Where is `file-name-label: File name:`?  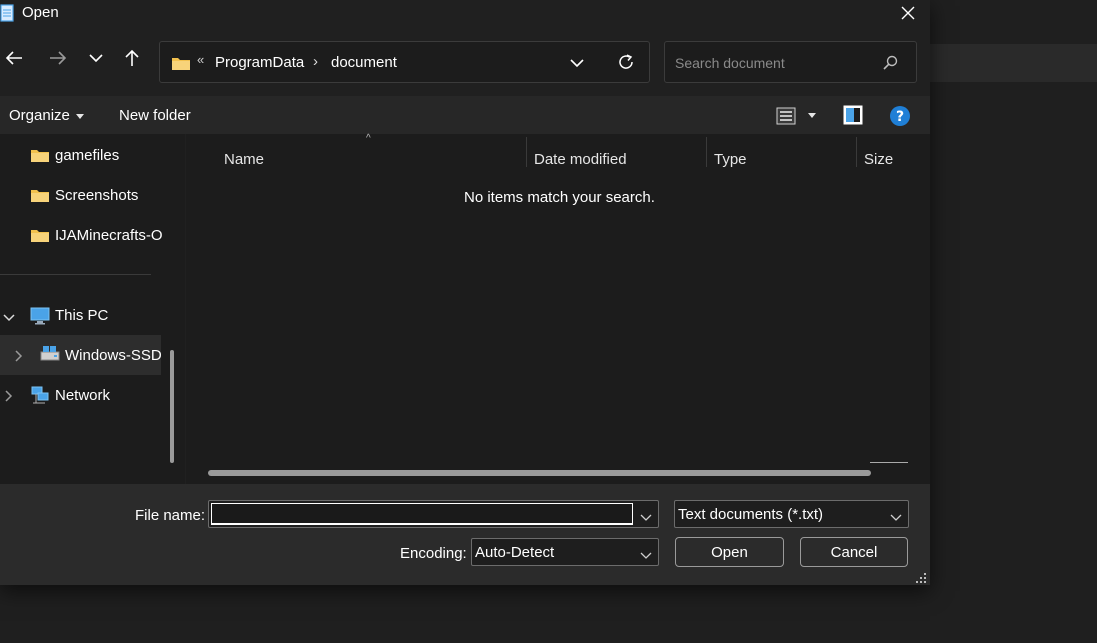 file-name-label: File name: is located at coordinates (170, 515).